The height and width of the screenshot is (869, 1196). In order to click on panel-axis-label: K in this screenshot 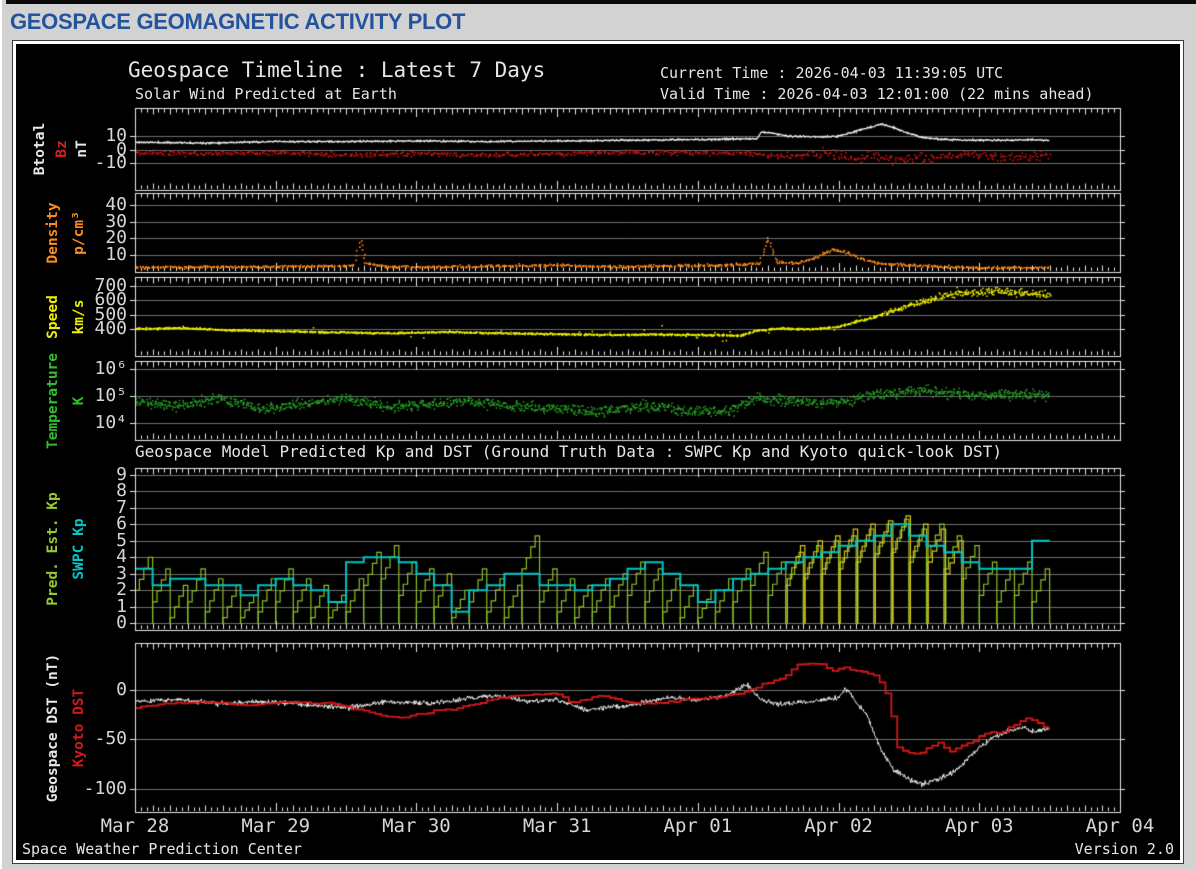, I will do `click(79, 400)`.